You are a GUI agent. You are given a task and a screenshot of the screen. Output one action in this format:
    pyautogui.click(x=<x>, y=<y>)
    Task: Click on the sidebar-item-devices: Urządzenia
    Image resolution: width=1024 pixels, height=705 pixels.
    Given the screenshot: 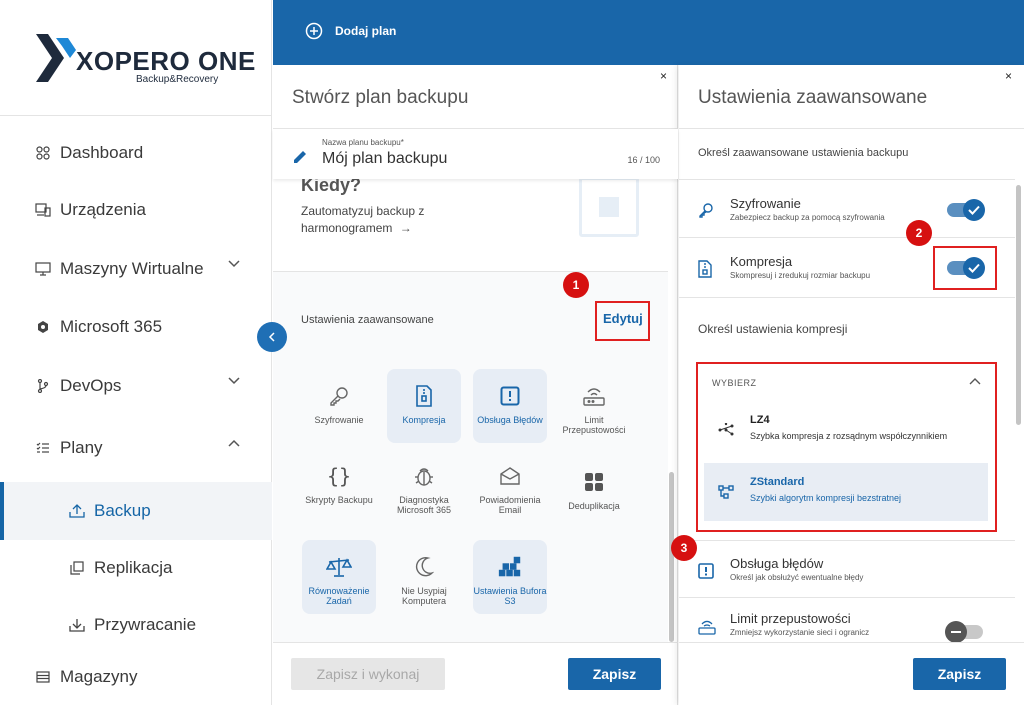 What is the action you would take?
    pyautogui.click(x=136, y=210)
    